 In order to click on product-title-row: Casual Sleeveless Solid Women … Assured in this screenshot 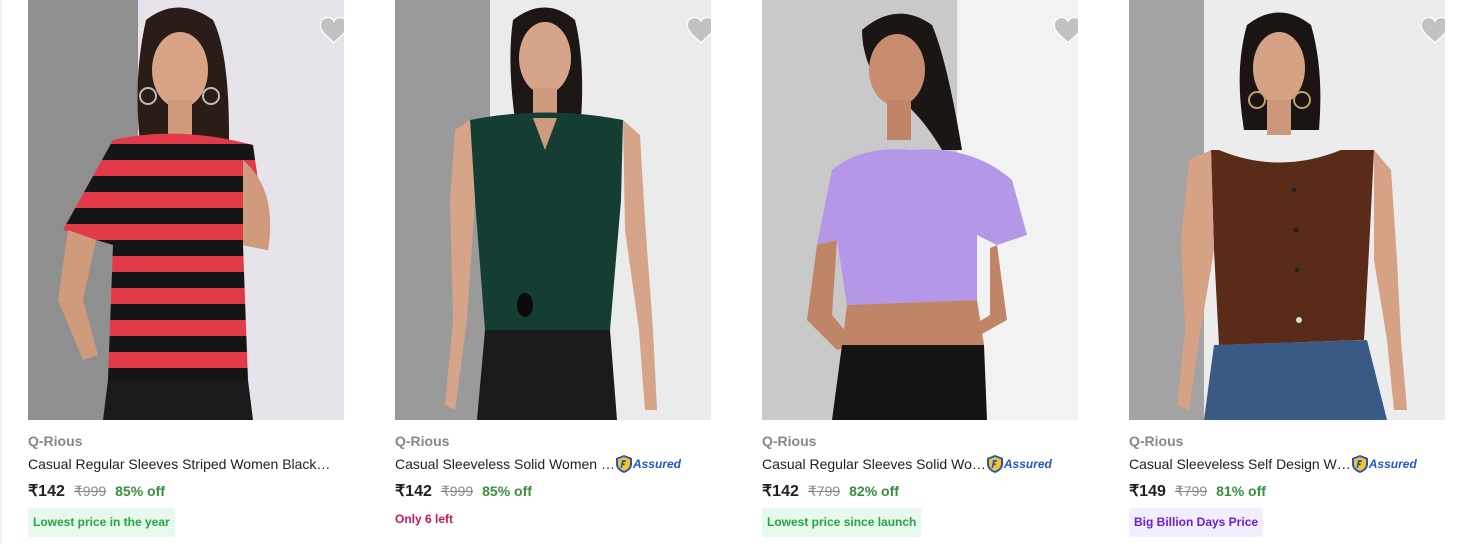, I will do `click(553, 464)`.